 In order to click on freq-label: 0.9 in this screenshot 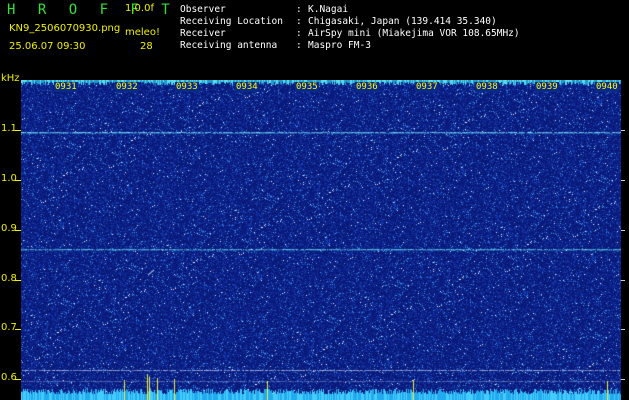, I will do `click(9, 228)`.